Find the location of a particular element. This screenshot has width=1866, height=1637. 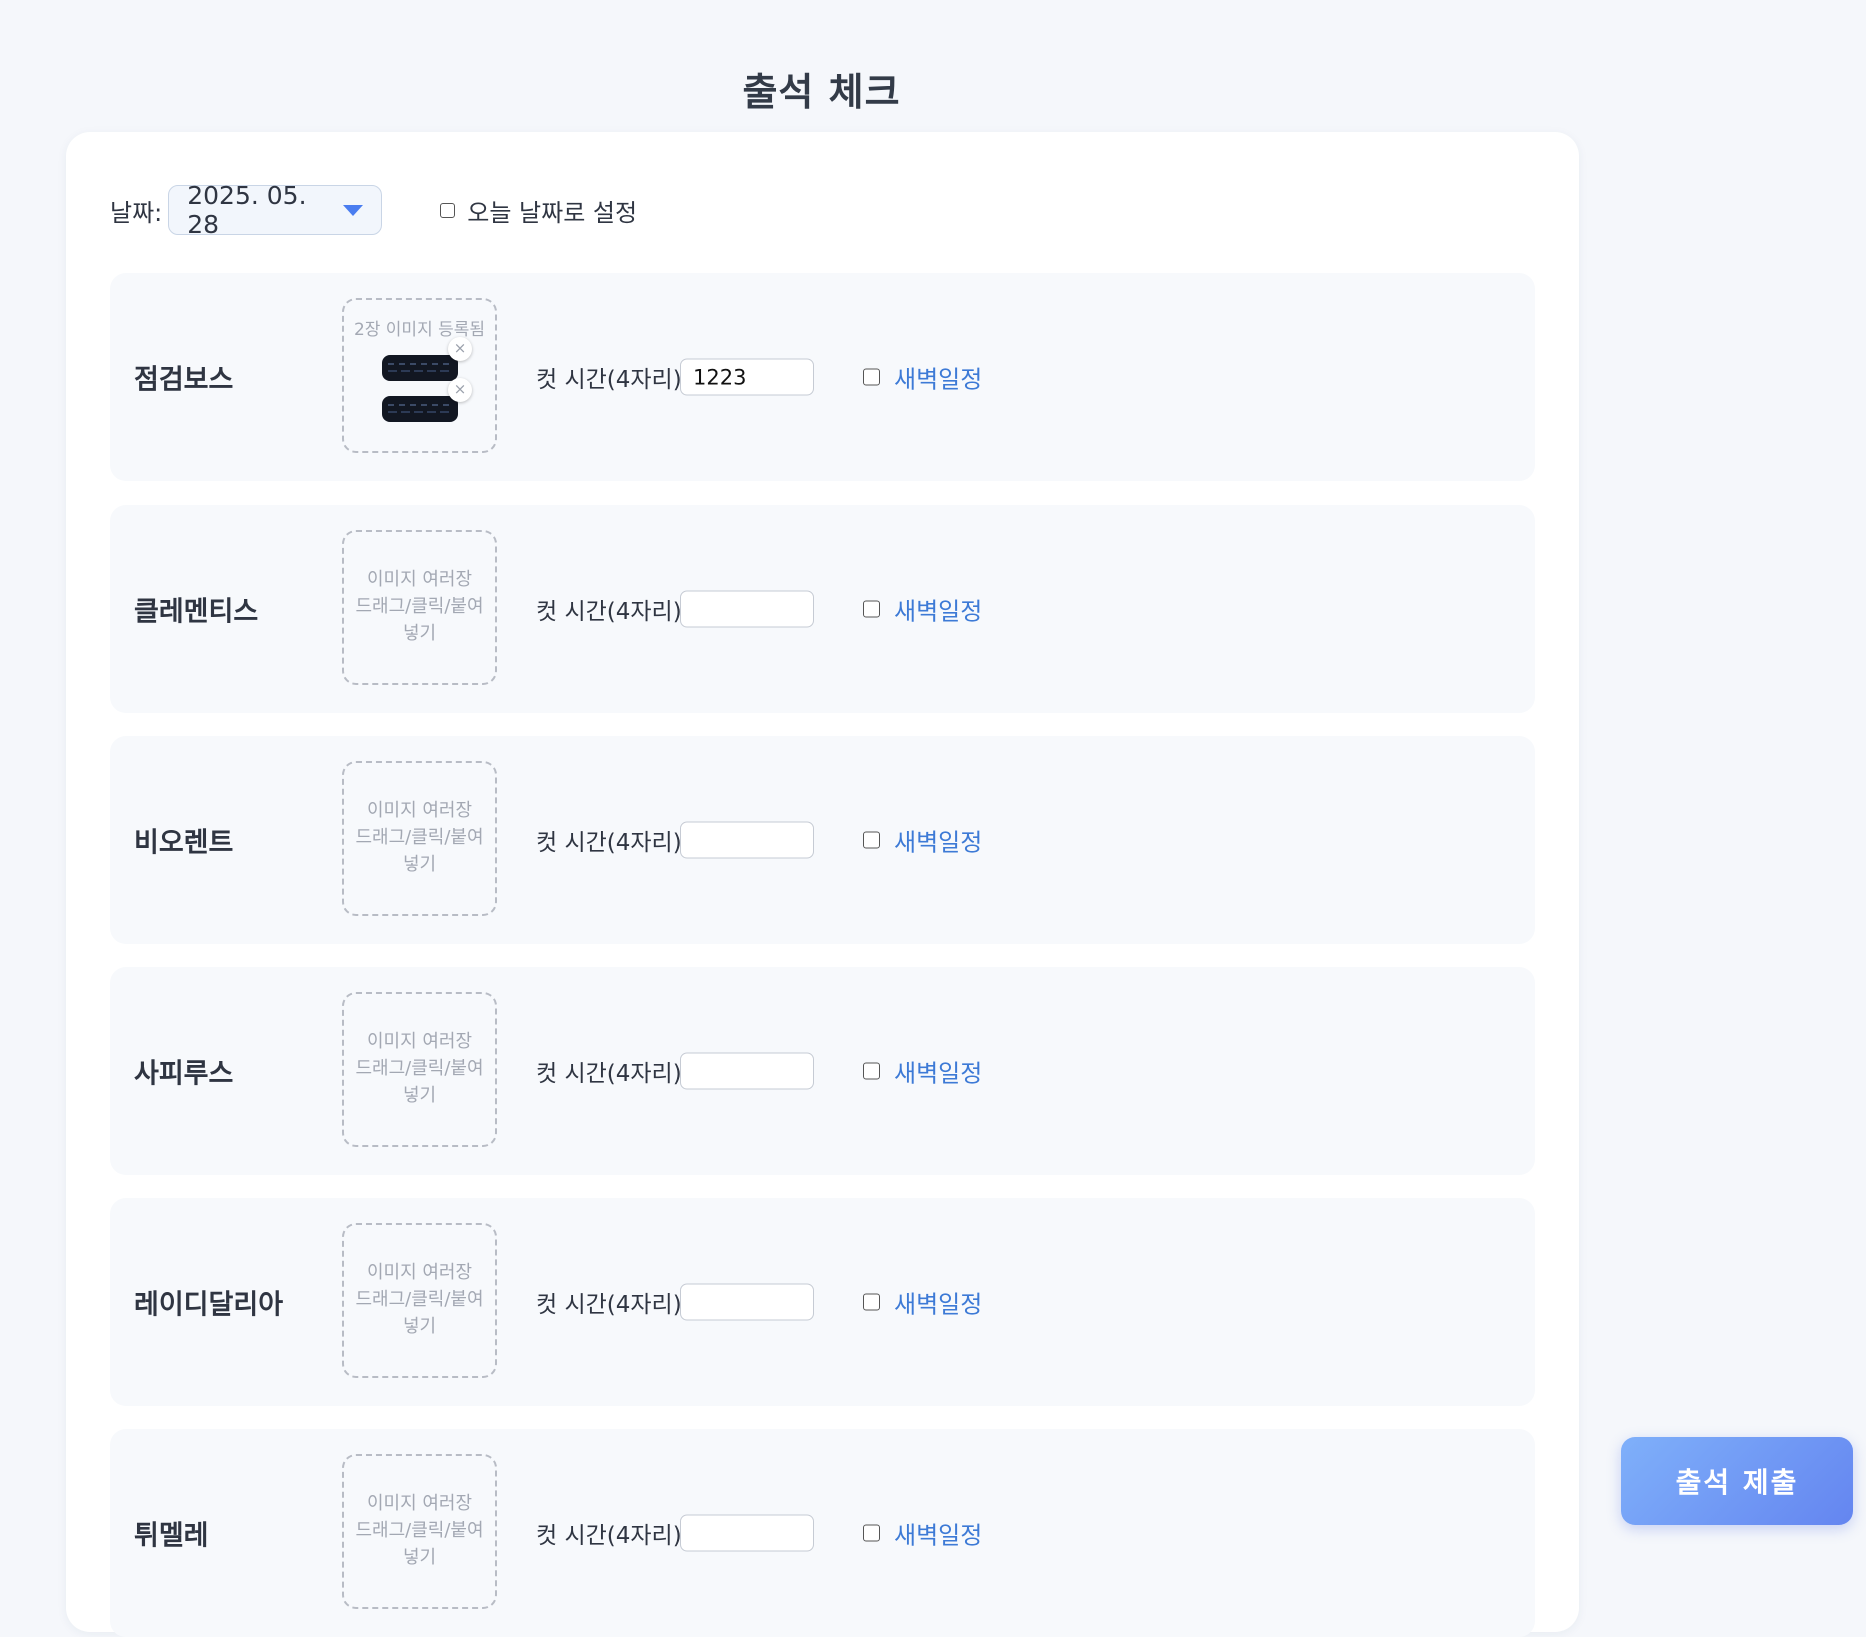

date-row: 날짜: 2025. 05. 28 오늘 날짜로 설정 is located at coordinates (373, 210).